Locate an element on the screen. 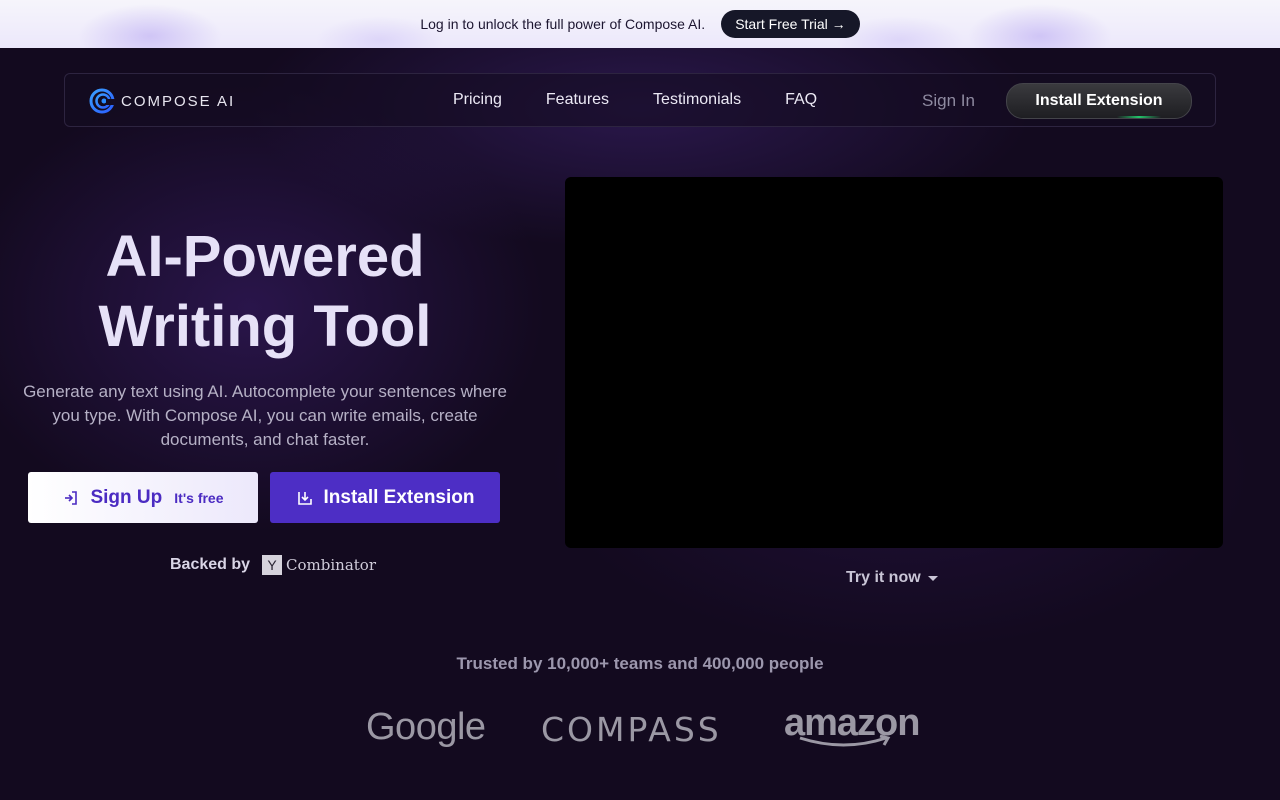 The height and width of the screenshot is (800, 1280). nav-install-extension-button: Install Extension is located at coordinates (1099, 101).